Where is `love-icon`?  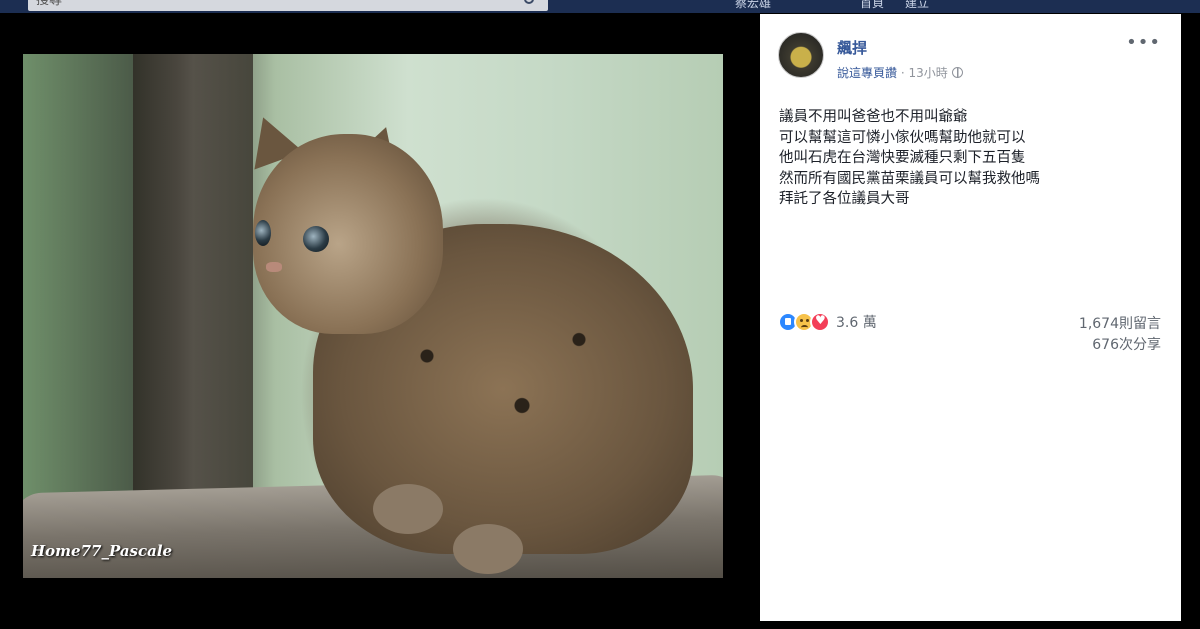 love-icon is located at coordinates (820, 322).